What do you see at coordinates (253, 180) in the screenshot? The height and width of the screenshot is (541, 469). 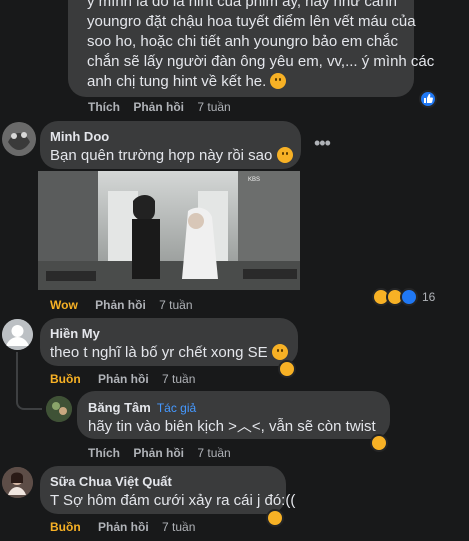 I see `media-watermark: KBS` at bounding box center [253, 180].